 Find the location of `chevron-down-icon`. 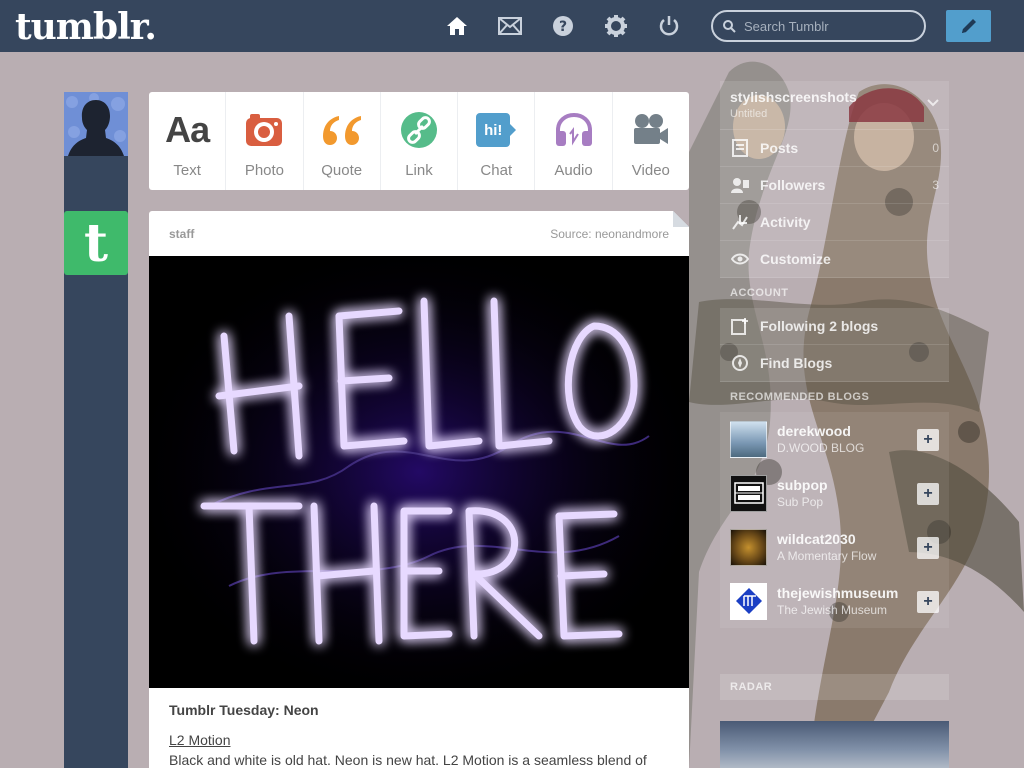

chevron-down-icon is located at coordinates (933, 103).